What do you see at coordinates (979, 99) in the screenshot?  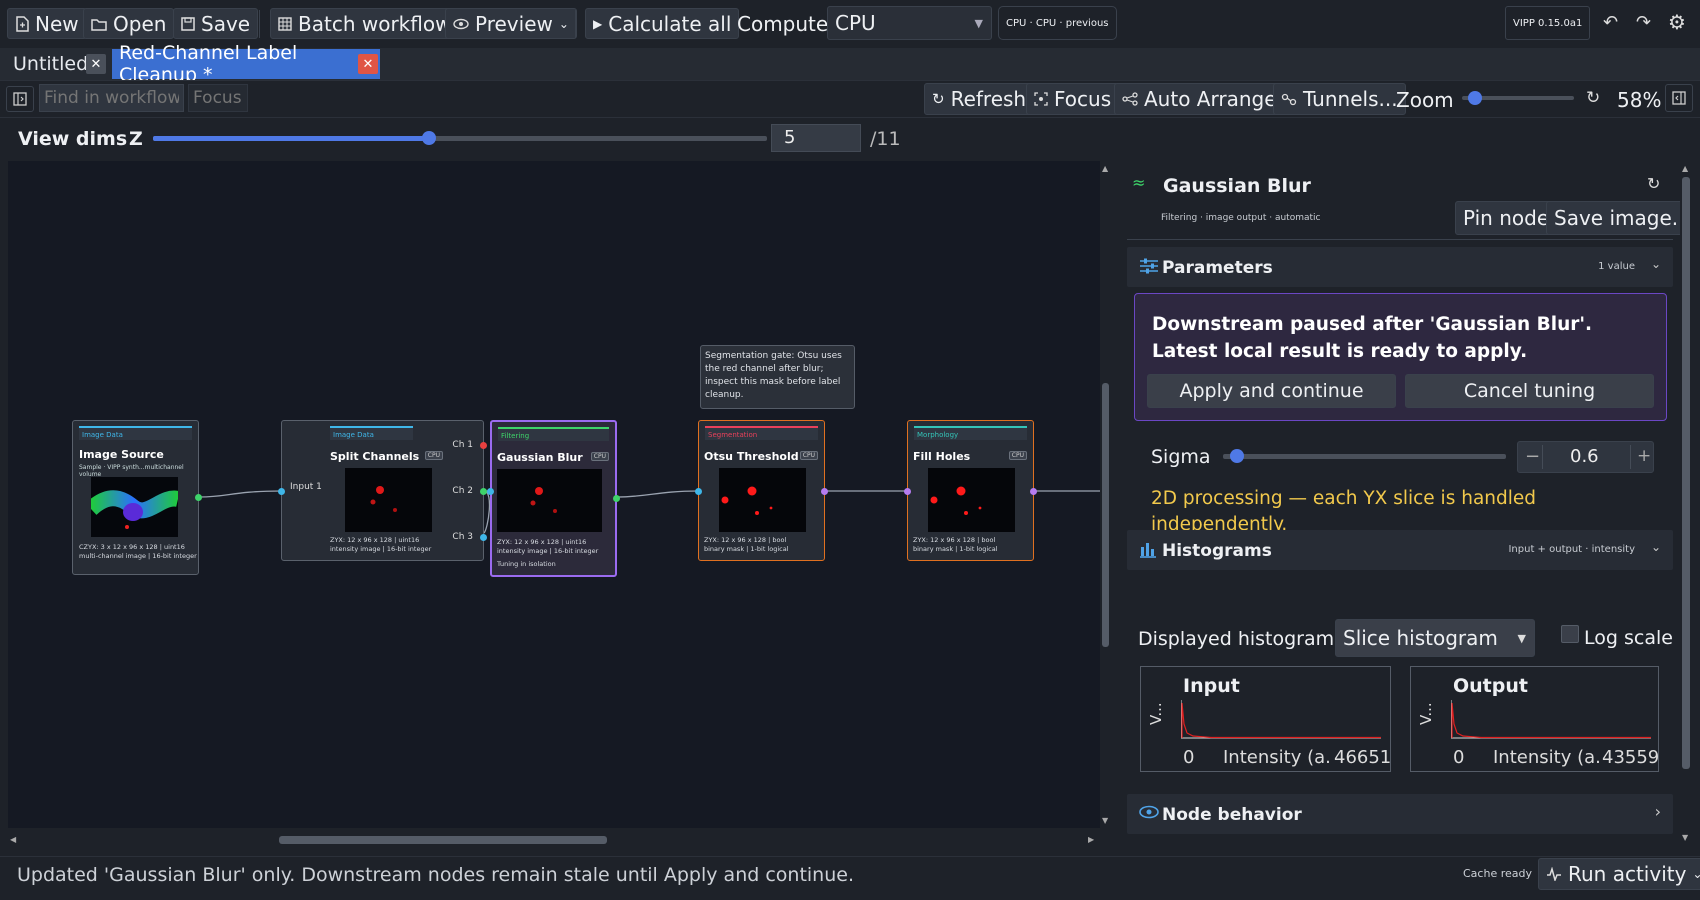 I see `refresh-button: ↻ Refresh` at bounding box center [979, 99].